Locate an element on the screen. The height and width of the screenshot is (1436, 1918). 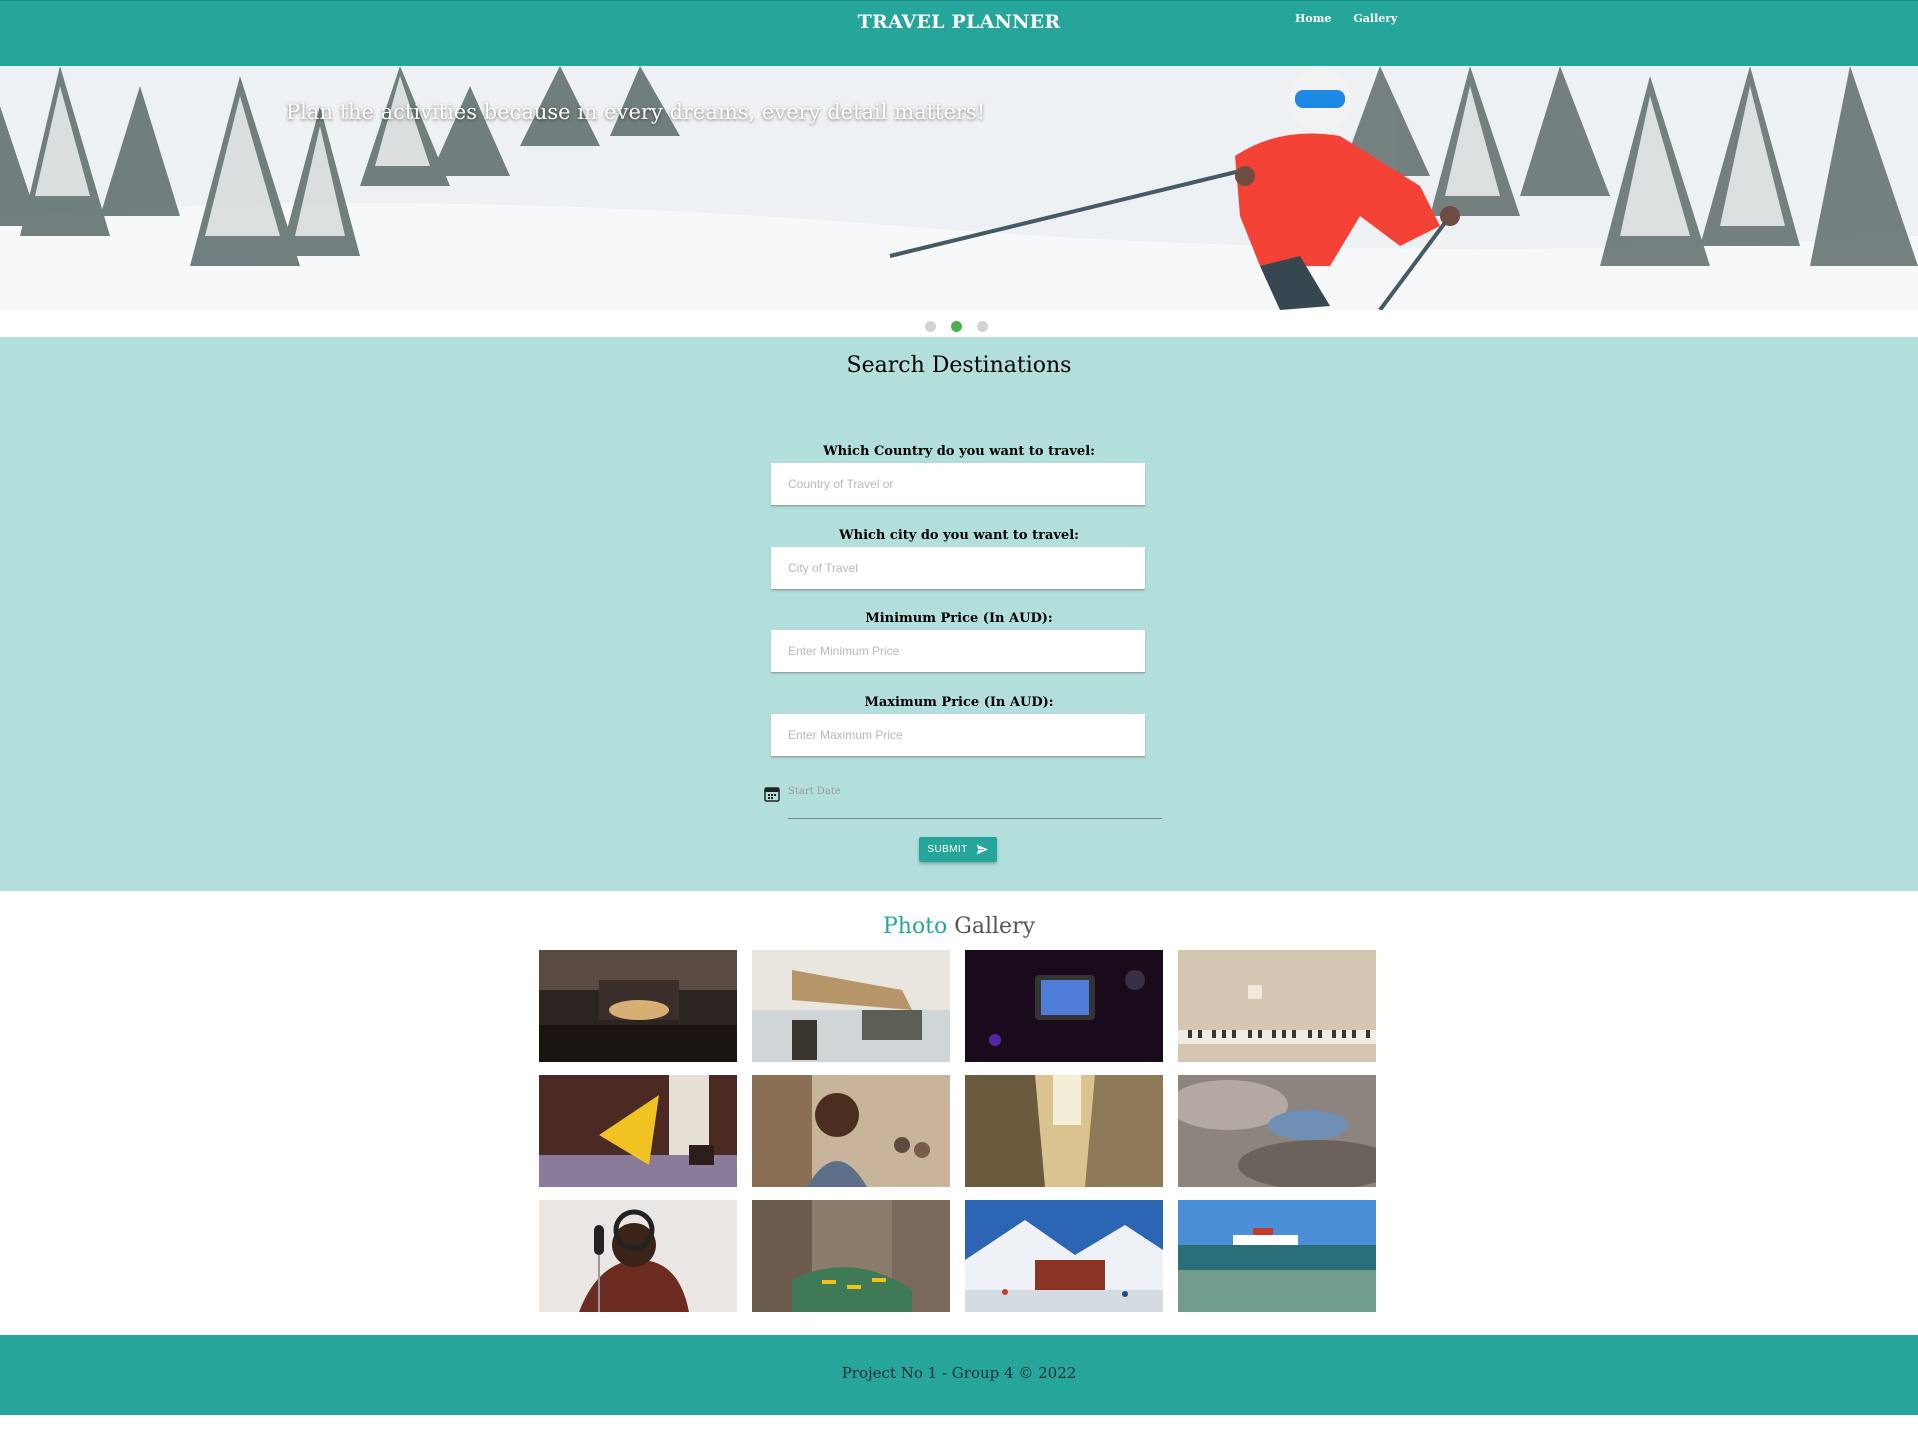
start-date-field is located at coordinates (964, 801).